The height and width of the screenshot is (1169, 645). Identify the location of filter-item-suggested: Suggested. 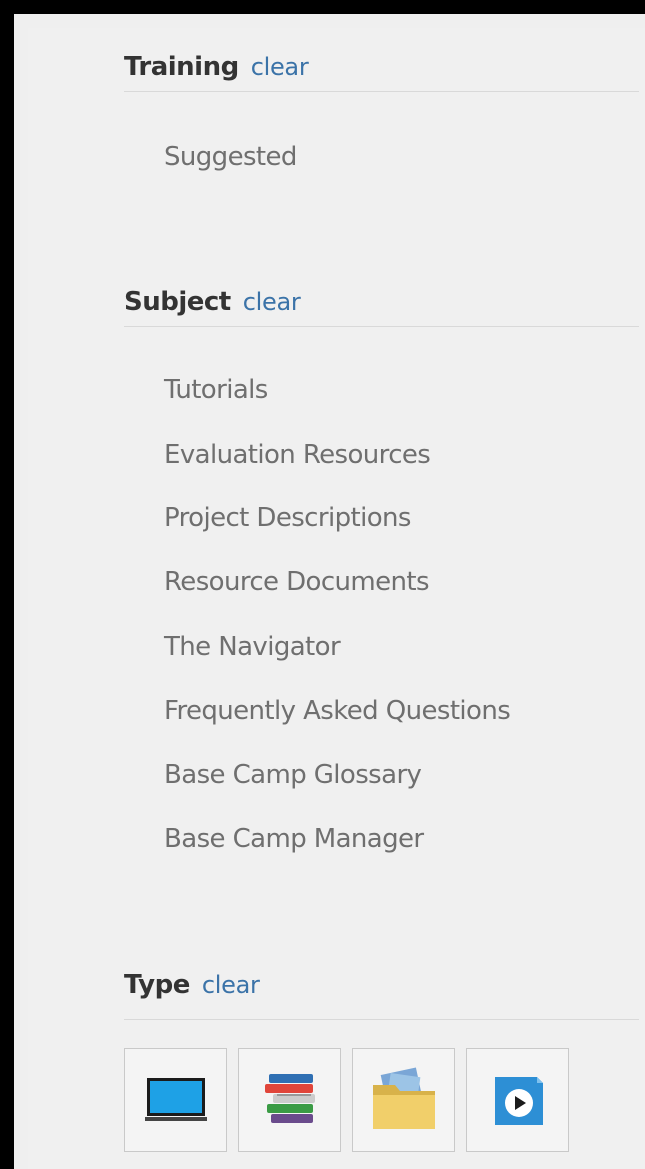
(230, 157).